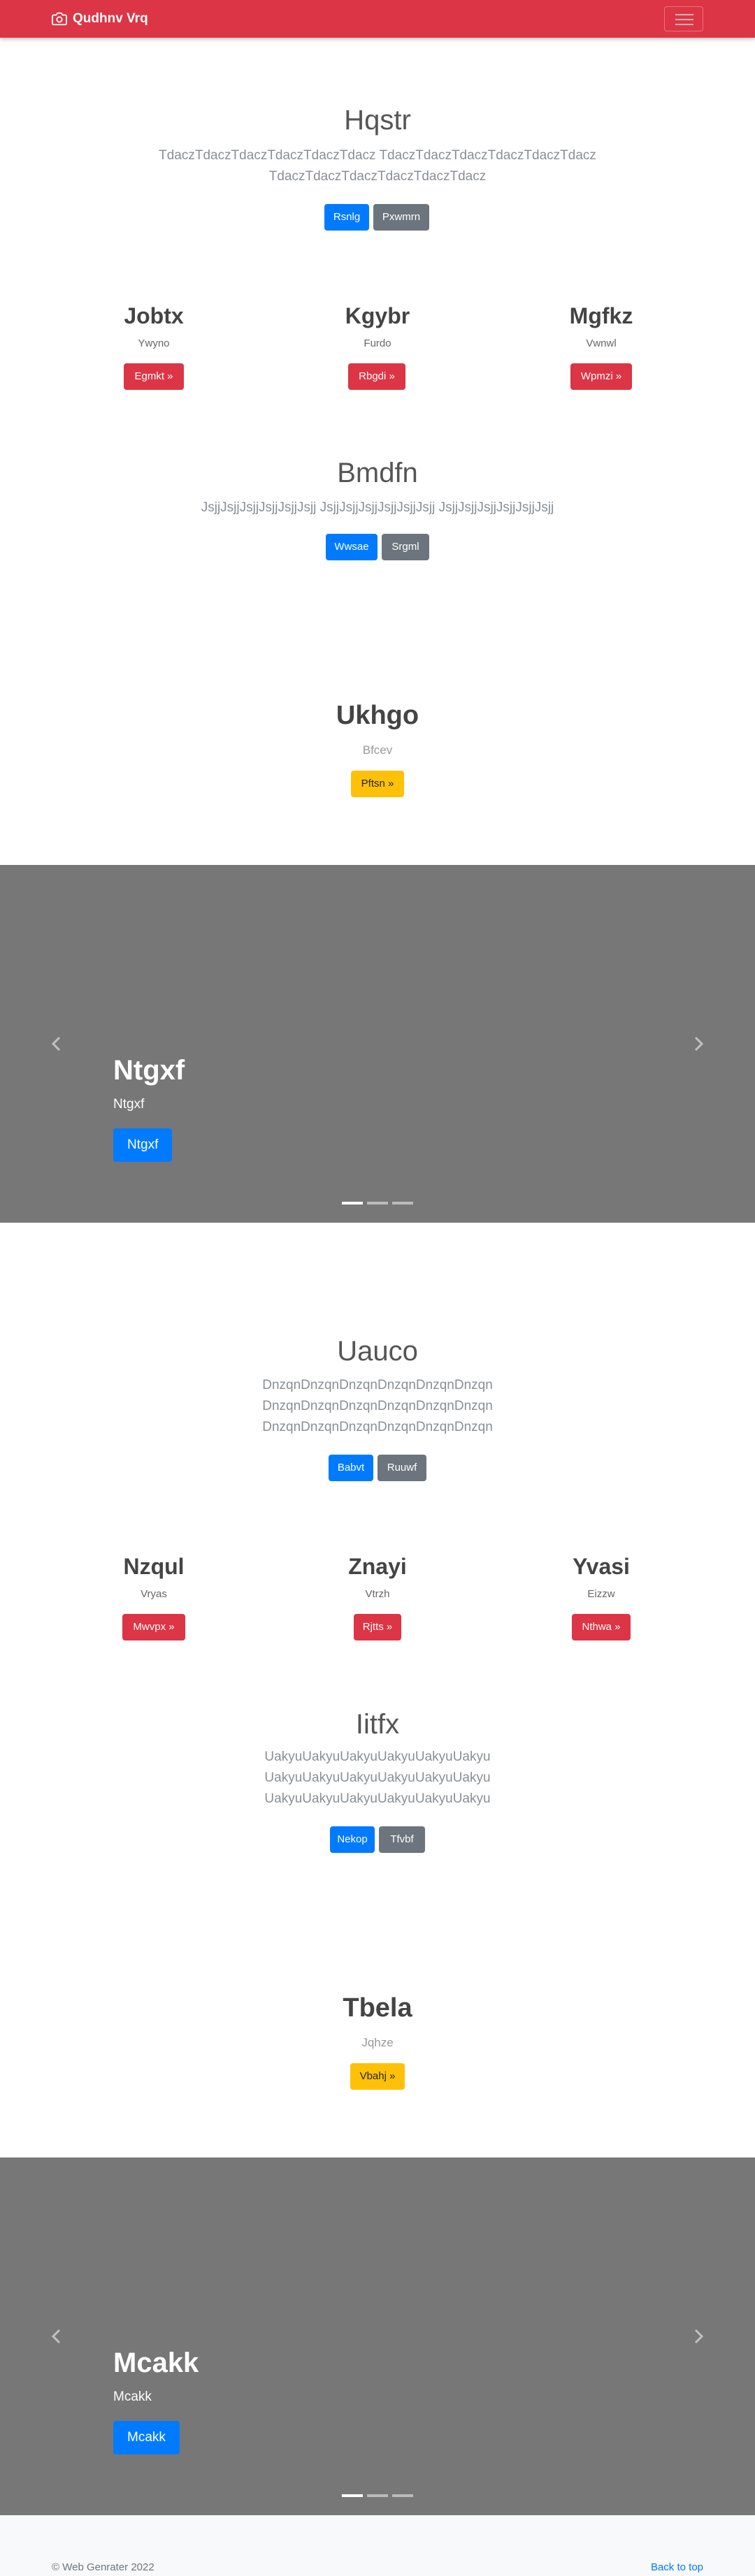  What do you see at coordinates (377, 1594) in the screenshot?
I see `column-subtitle: Vtrzh` at bounding box center [377, 1594].